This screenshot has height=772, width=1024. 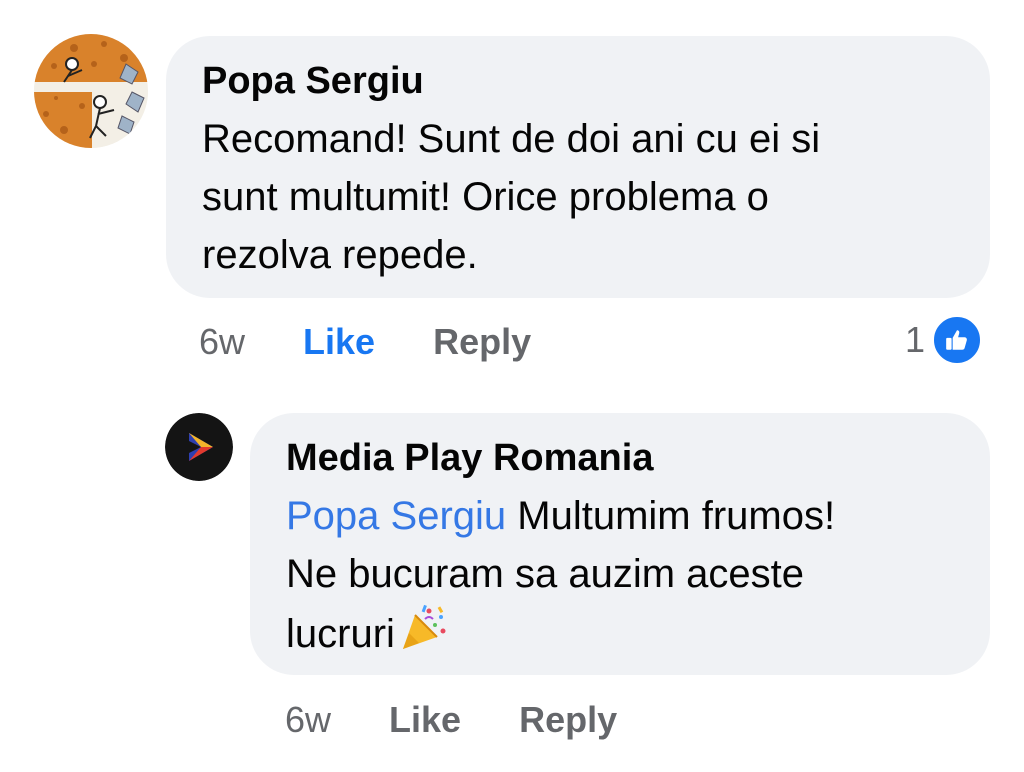 What do you see at coordinates (957, 340) in the screenshot?
I see `like-thumb-icon` at bounding box center [957, 340].